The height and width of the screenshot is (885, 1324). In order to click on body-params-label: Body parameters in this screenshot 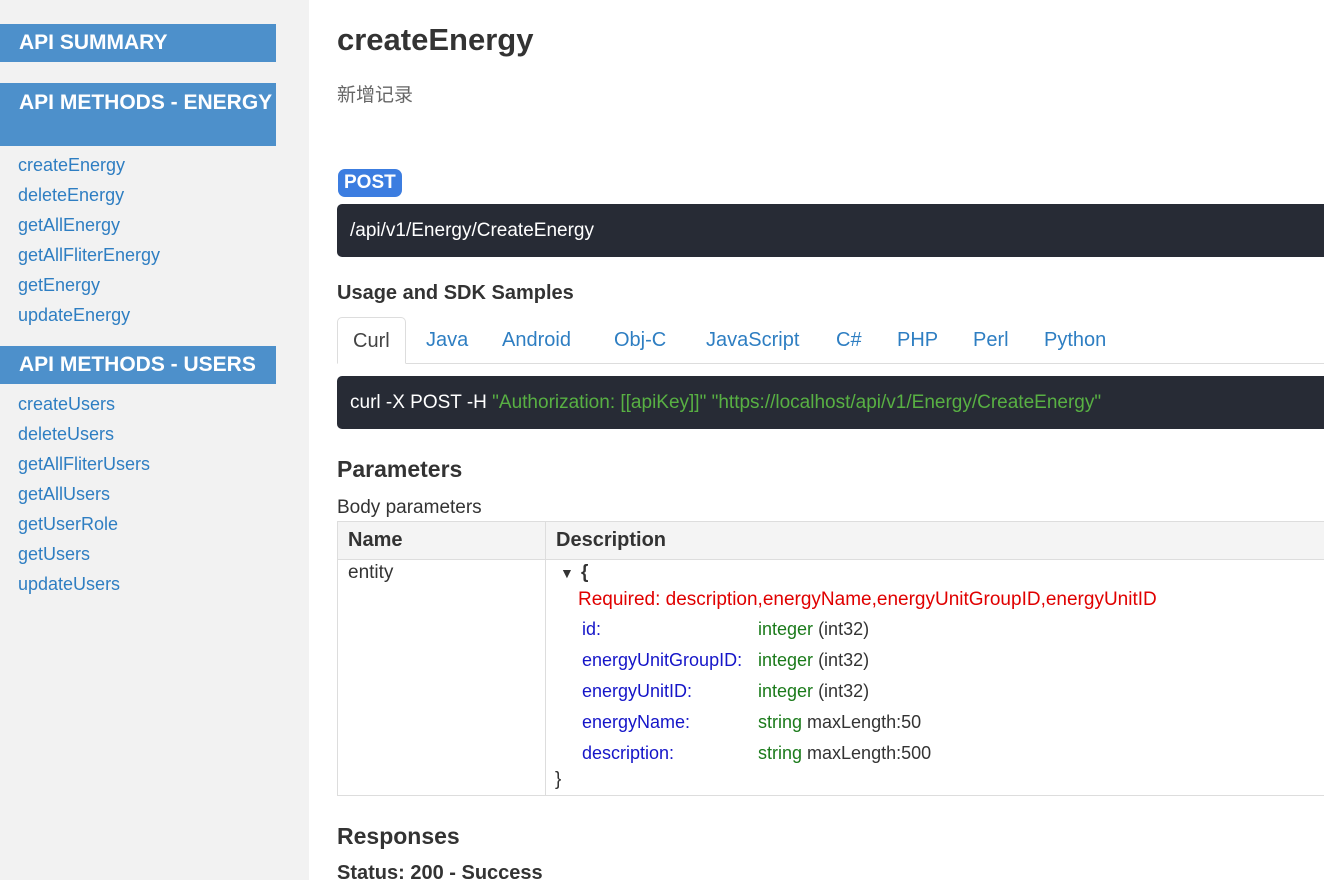, I will do `click(409, 507)`.